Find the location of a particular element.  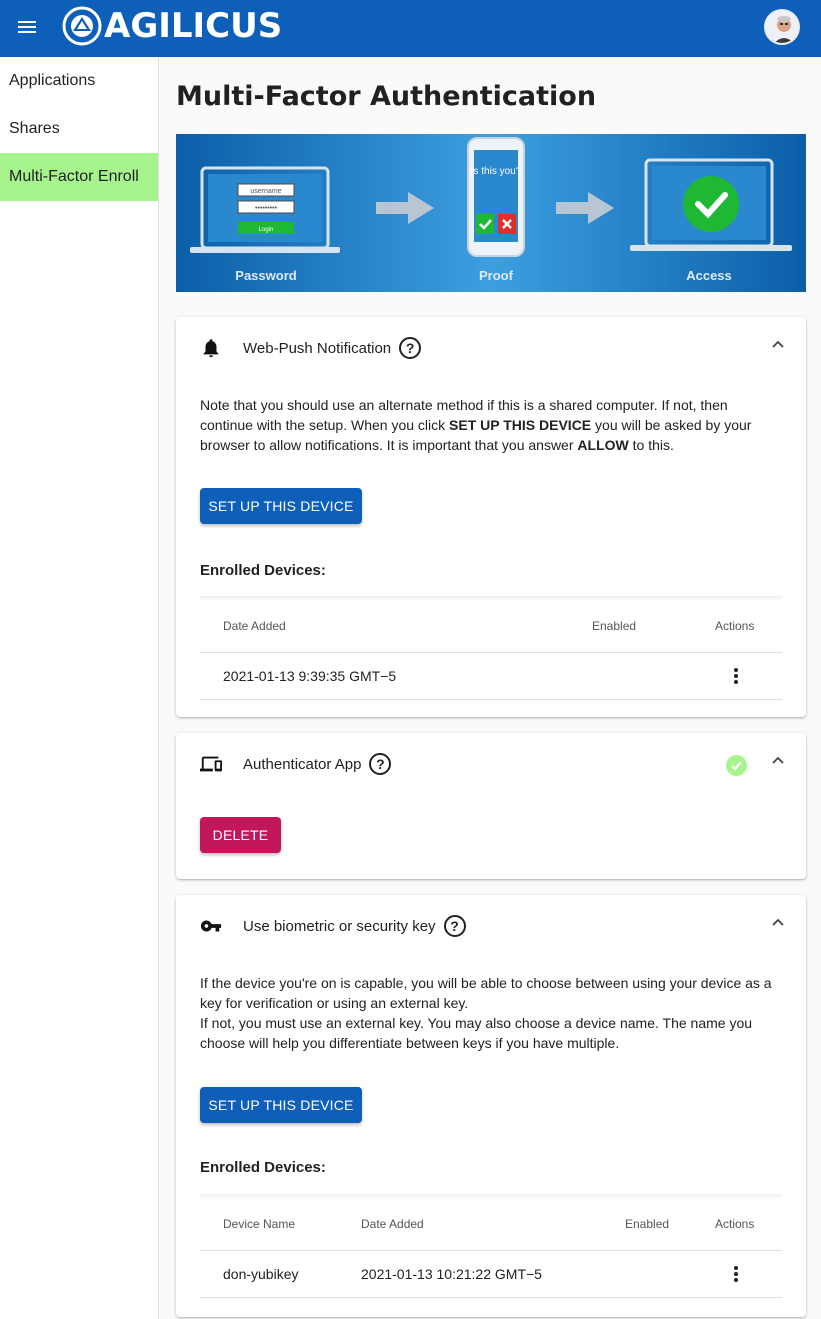

menu-icon is located at coordinates (29, 28).